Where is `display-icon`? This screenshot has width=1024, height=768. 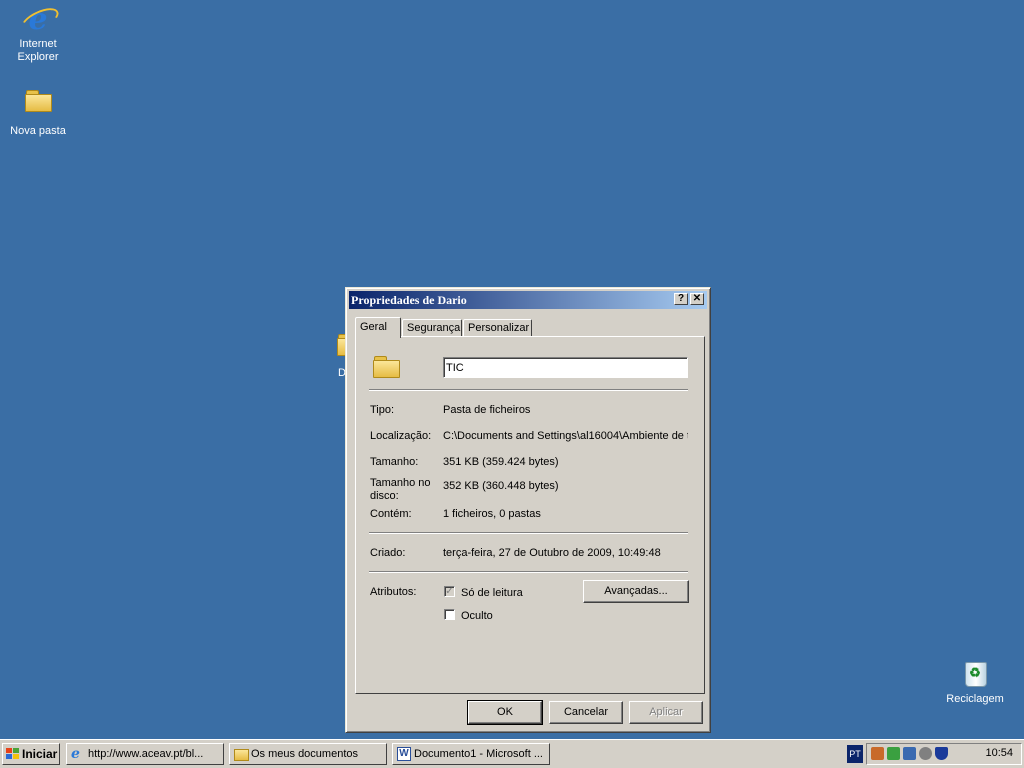 display-icon is located at coordinates (909, 753).